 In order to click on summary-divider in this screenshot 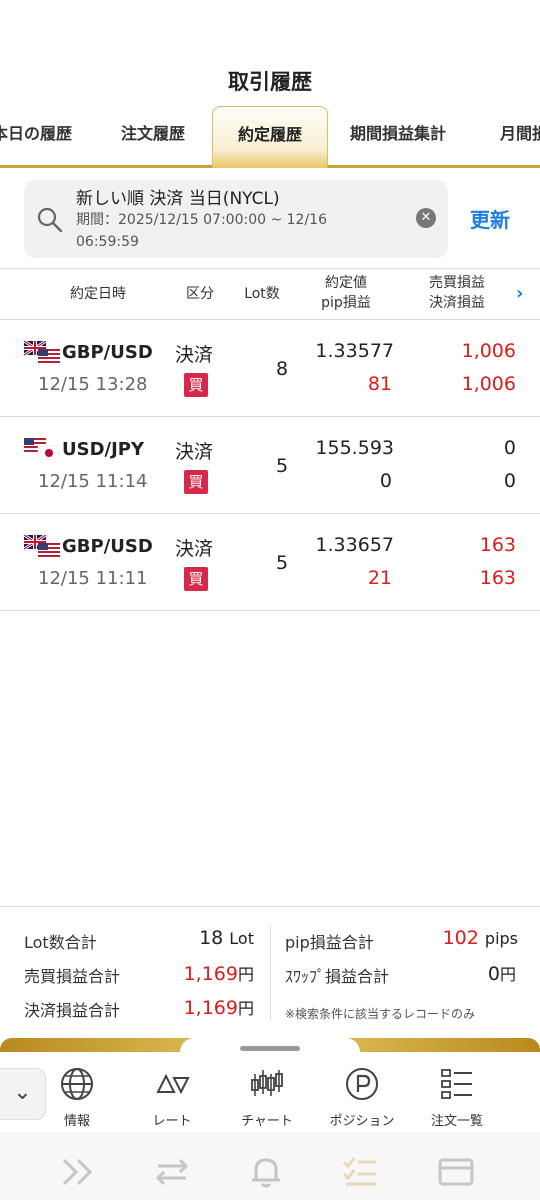, I will do `click(270, 973)`.